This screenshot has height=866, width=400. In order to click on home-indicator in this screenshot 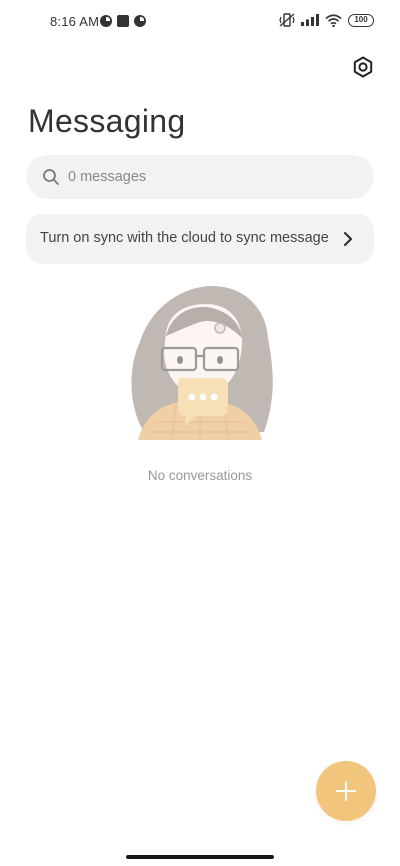, I will do `click(200, 857)`.